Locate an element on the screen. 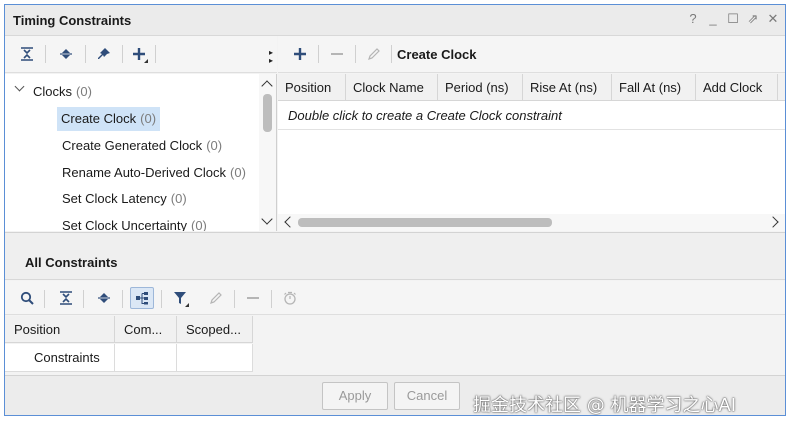 This screenshot has height=423, width=790. tree-toolbar is located at coordinates (141, 54).